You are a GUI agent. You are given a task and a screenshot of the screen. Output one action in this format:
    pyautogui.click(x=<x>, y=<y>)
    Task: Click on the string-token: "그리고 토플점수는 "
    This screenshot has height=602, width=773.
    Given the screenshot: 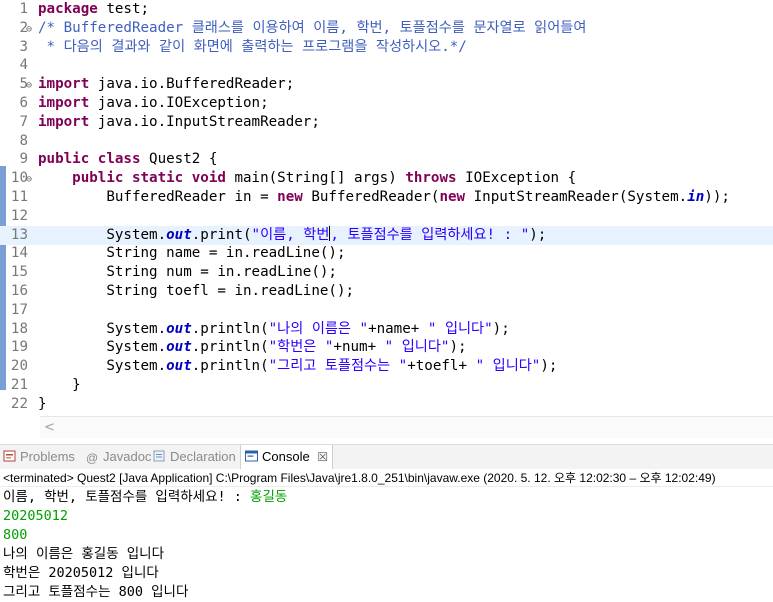 What is the action you would take?
    pyautogui.click(x=338, y=366)
    